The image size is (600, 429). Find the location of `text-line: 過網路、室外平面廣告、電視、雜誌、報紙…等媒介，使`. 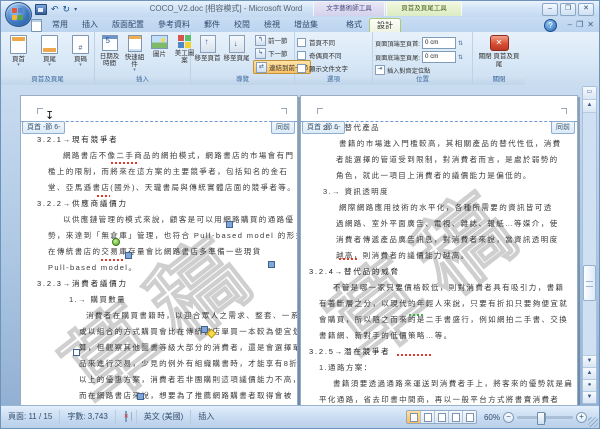

text-line: 過網路、室外平面廣告、電視、雜誌、報紙…等媒介，使 is located at coordinates (447, 223).